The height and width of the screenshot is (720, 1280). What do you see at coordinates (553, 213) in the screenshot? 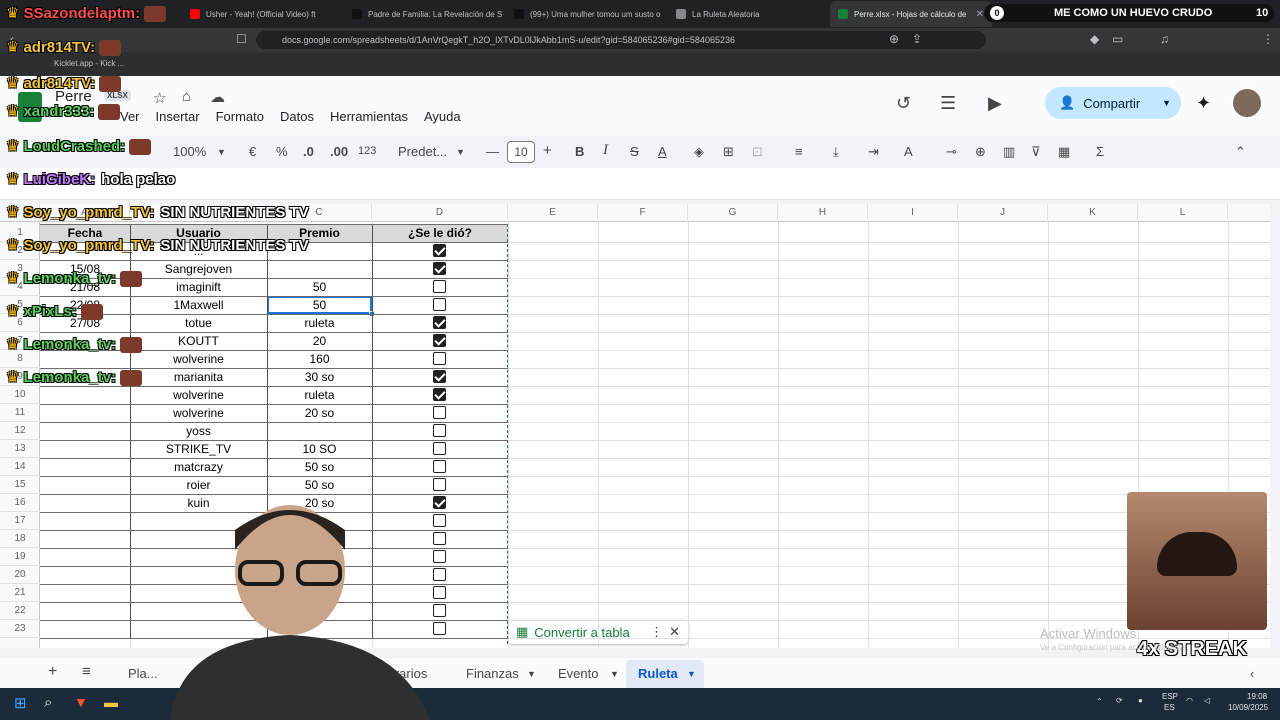
I see `column-header: E` at bounding box center [553, 213].